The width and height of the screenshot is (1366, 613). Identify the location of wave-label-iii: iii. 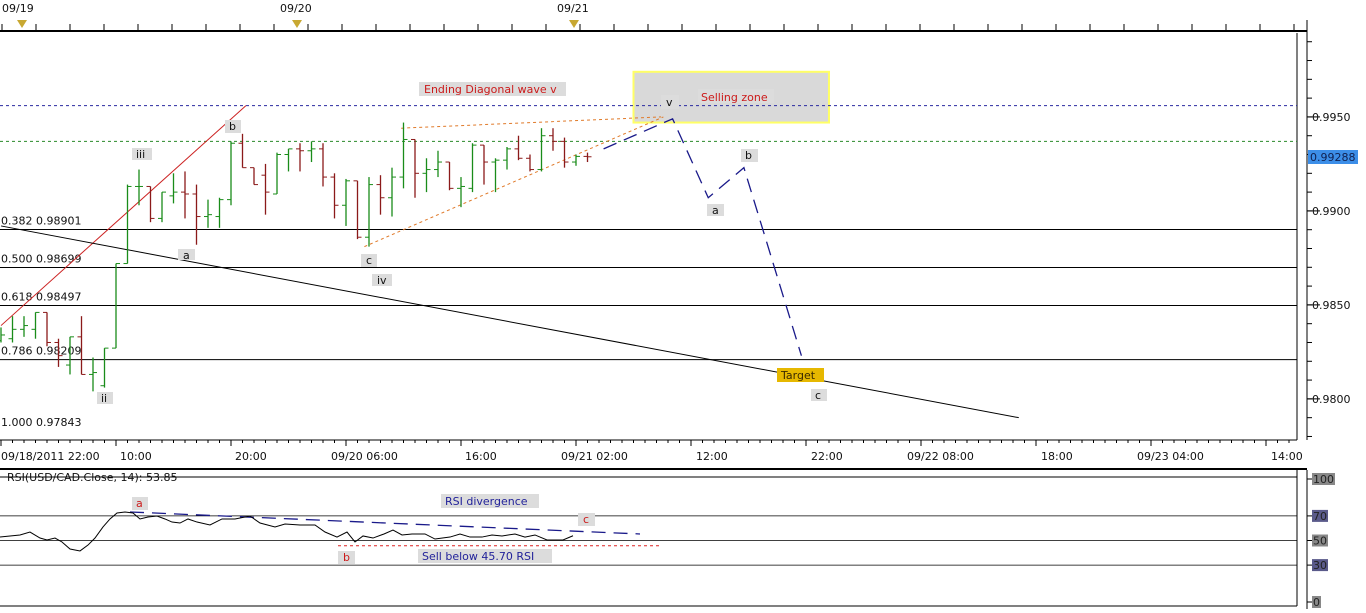
(140, 154).